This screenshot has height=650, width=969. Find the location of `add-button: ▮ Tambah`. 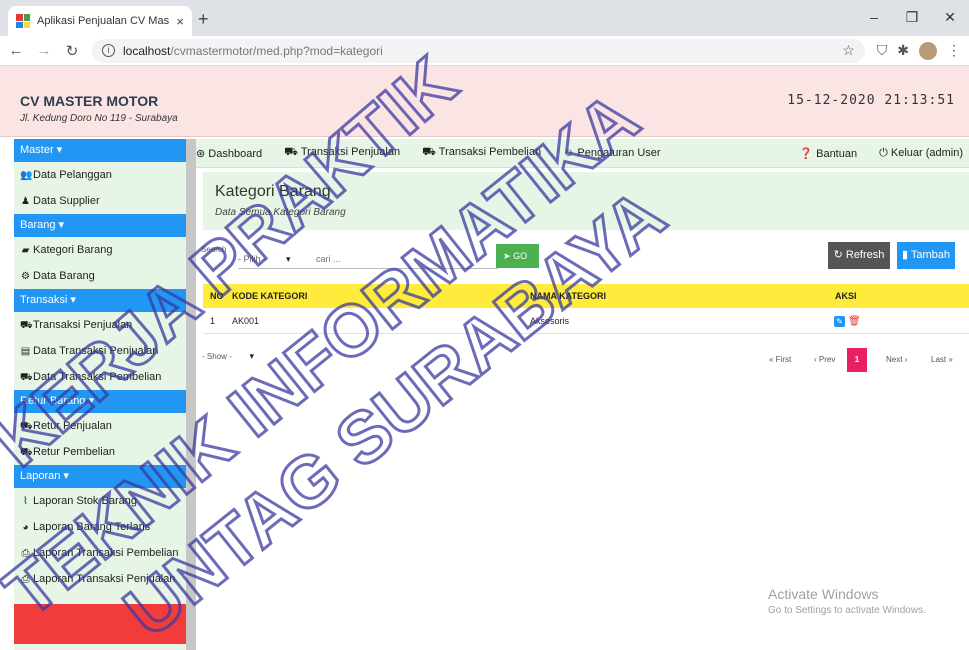

add-button: ▮ Tambah is located at coordinates (926, 255).